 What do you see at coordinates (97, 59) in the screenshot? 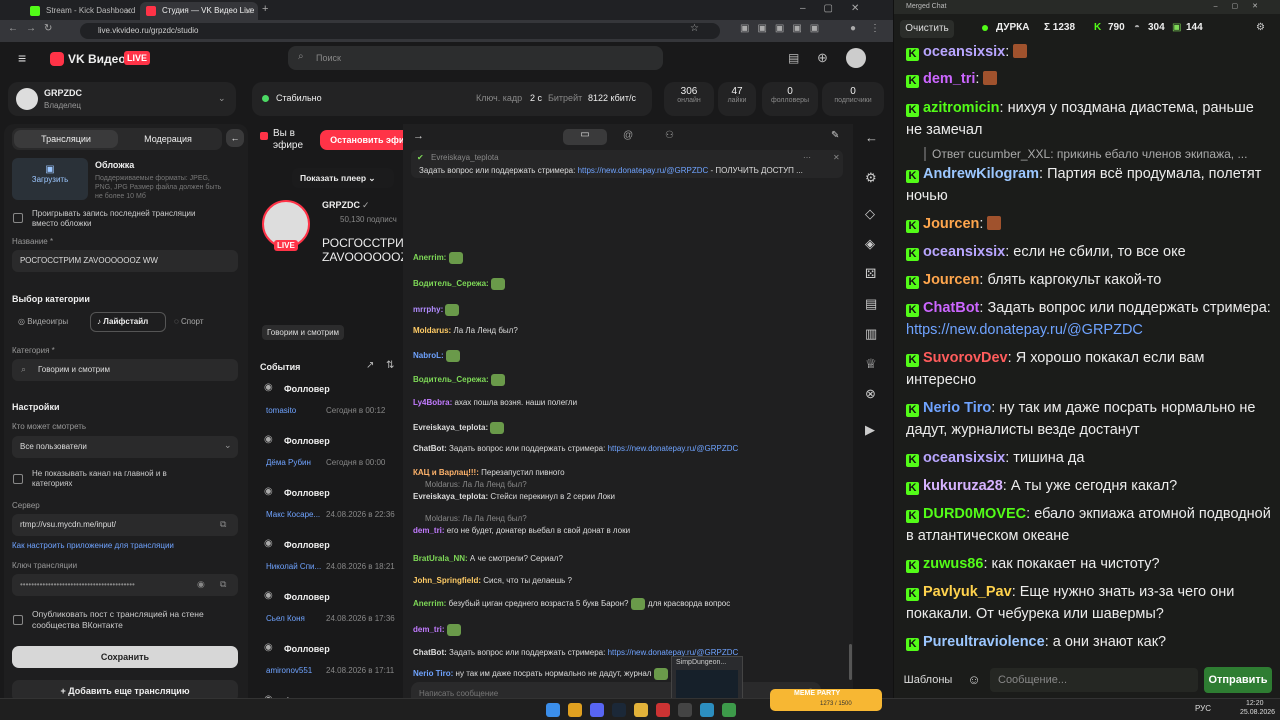
I see `site-logo: VK Видео` at bounding box center [97, 59].